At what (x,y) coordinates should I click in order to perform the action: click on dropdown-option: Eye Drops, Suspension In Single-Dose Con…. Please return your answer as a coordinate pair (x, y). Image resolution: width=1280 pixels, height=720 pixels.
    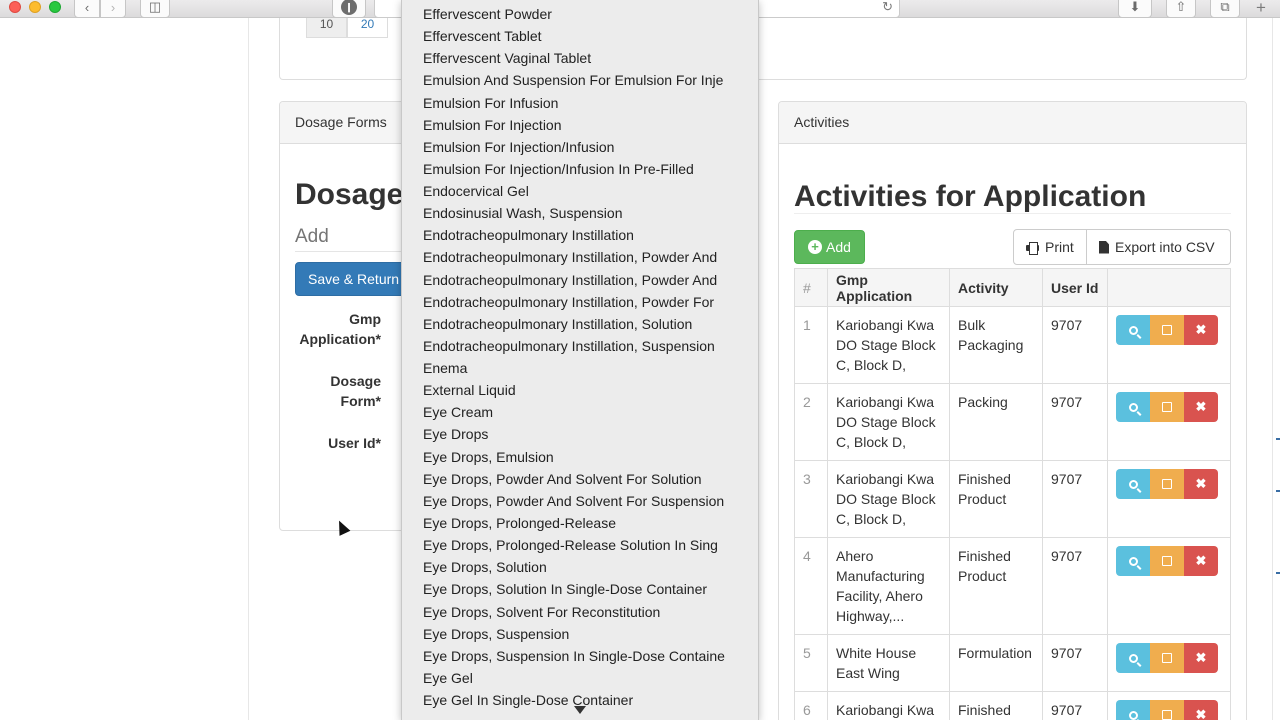
    Looking at the image, I should click on (588, 656).